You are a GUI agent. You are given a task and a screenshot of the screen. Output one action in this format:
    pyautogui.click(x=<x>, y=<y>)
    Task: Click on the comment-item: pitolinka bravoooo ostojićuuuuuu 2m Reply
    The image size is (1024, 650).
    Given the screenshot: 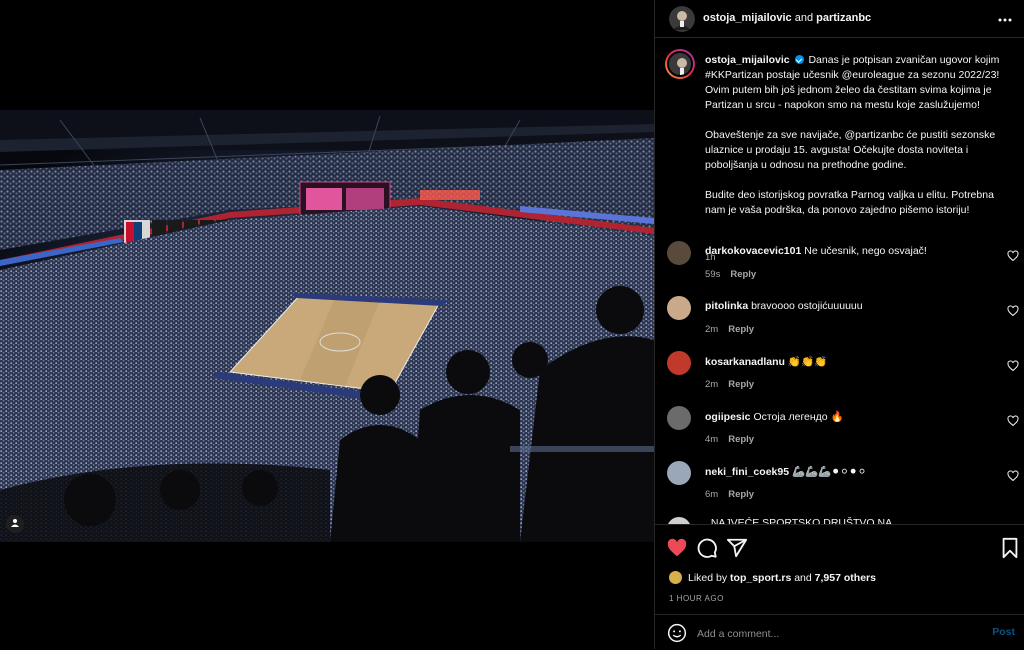 What is the action you would take?
    pyautogui.click(x=839, y=321)
    